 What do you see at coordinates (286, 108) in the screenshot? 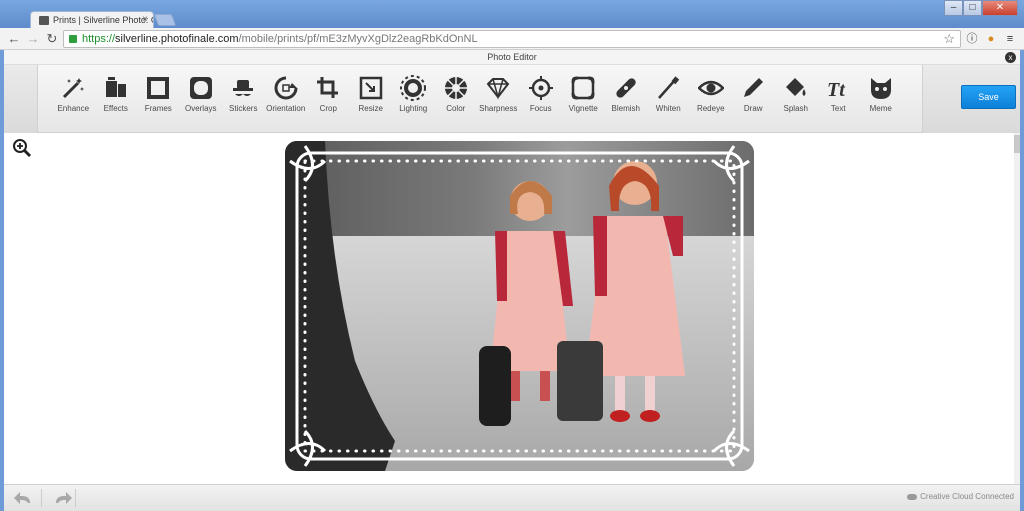
I see `tool-label: Orientation` at bounding box center [286, 108].